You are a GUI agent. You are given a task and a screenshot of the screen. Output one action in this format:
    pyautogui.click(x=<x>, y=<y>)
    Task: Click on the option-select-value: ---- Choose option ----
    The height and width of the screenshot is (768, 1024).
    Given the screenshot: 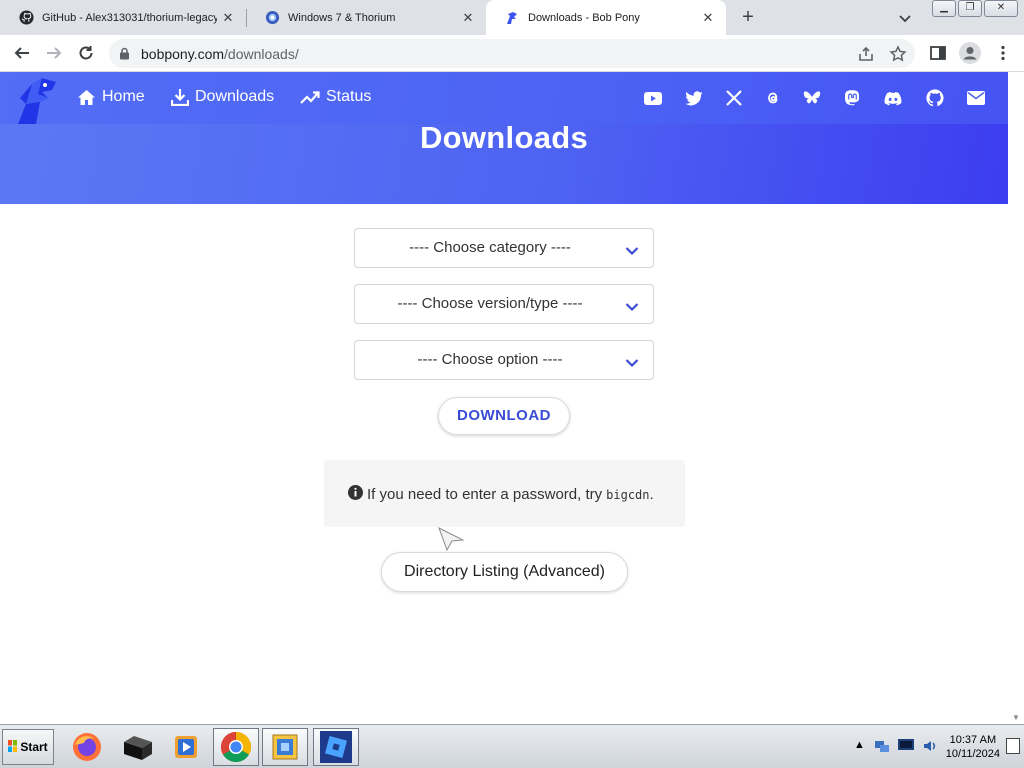 What is the action you would take?
    pyautogui.click(x=490, y=359)
    